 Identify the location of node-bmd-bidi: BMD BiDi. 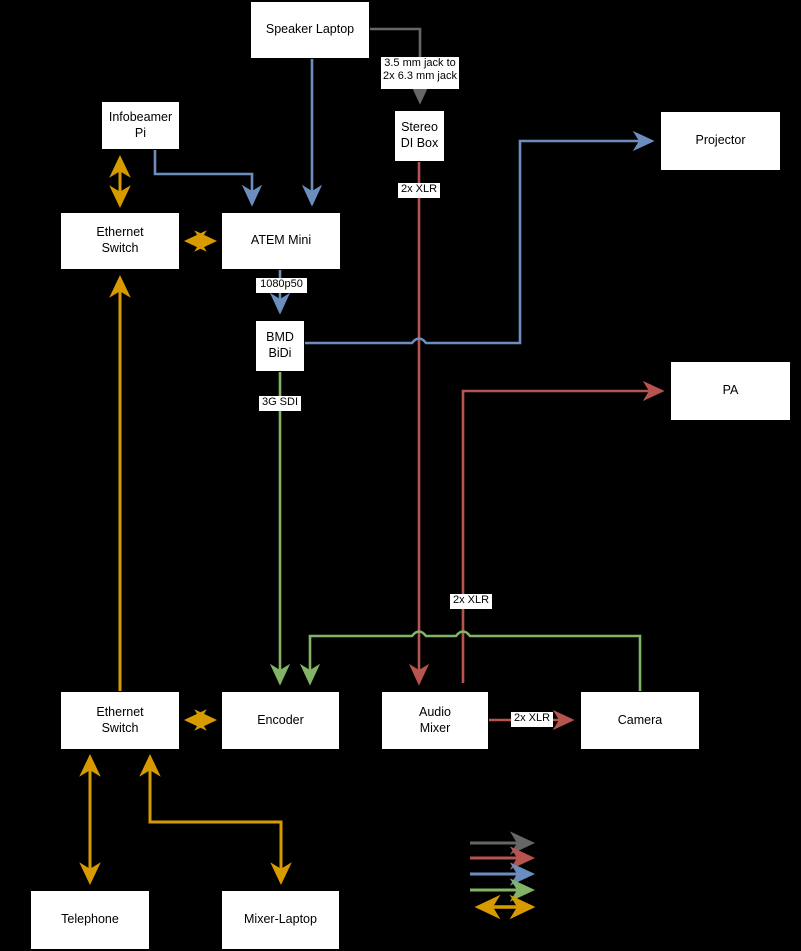
(280, 346).